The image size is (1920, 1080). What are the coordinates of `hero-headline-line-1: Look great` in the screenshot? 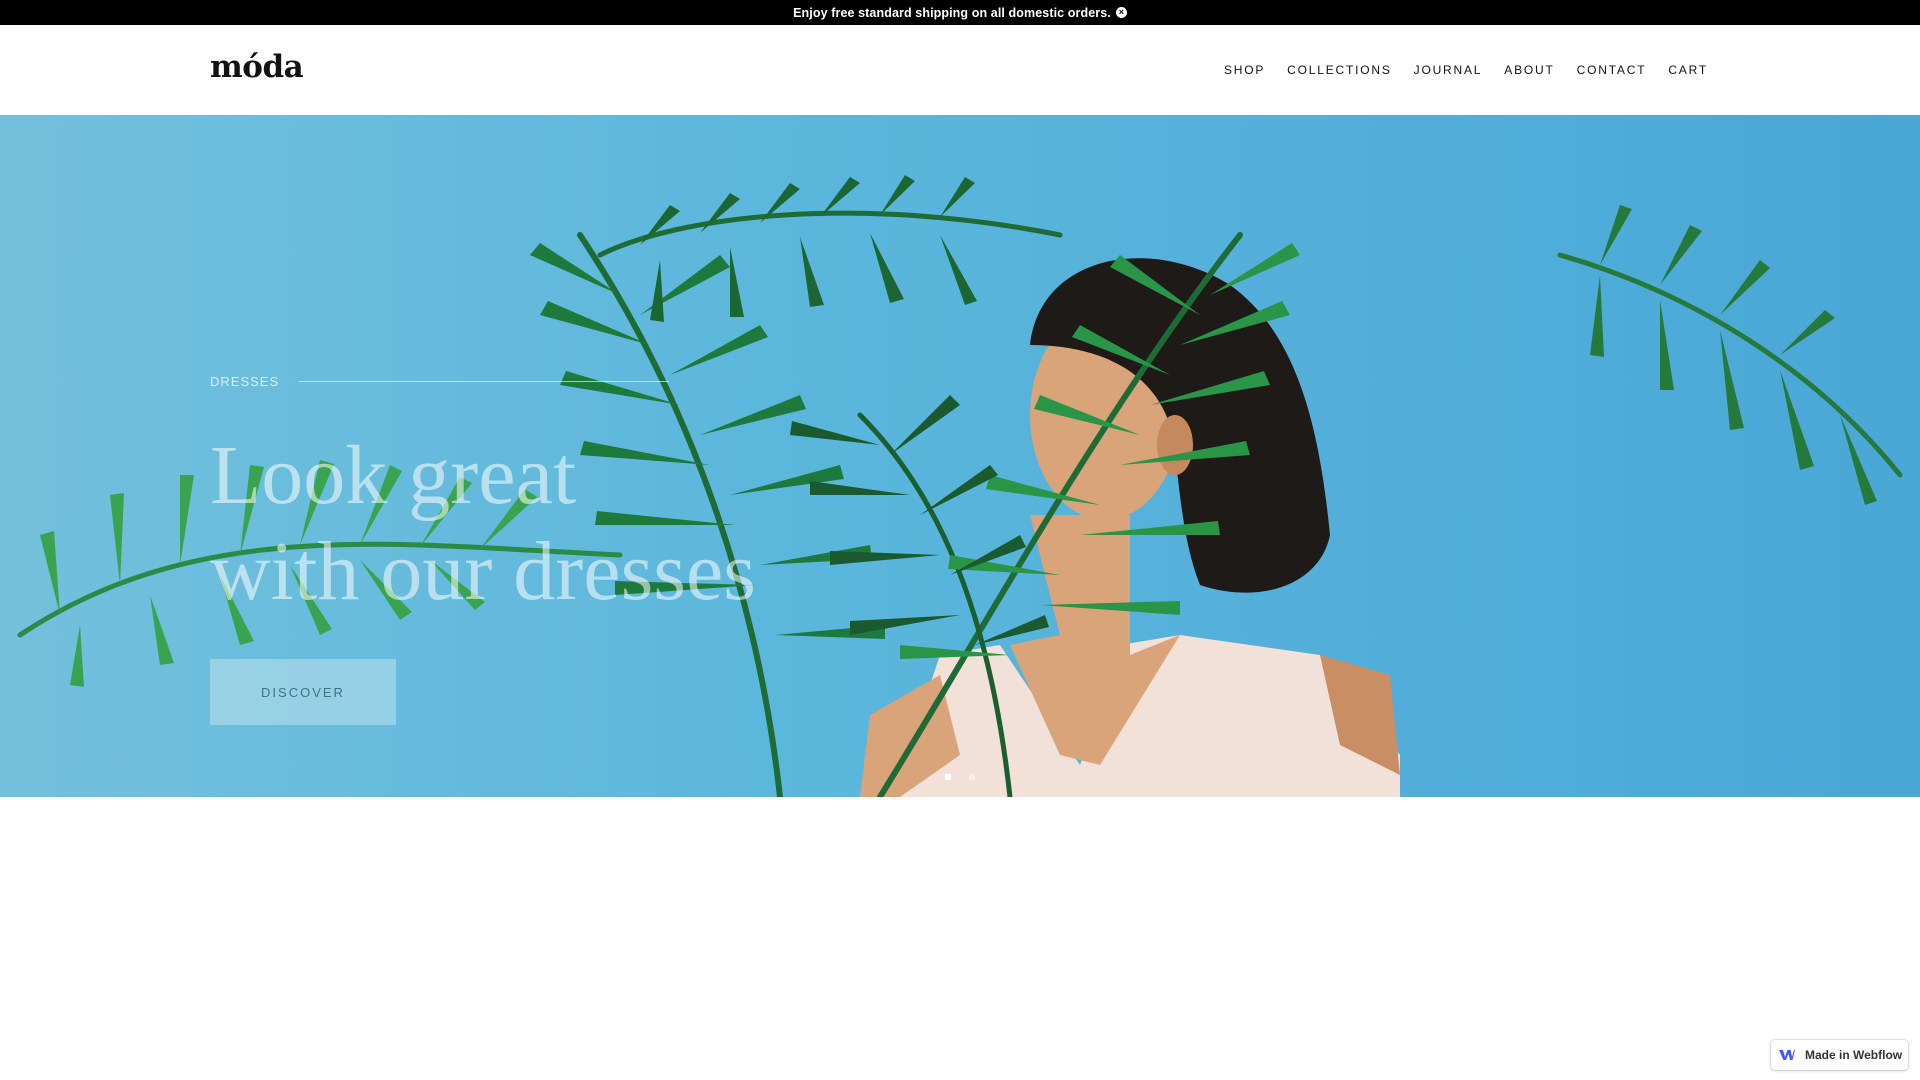 It's located at (393, 475).